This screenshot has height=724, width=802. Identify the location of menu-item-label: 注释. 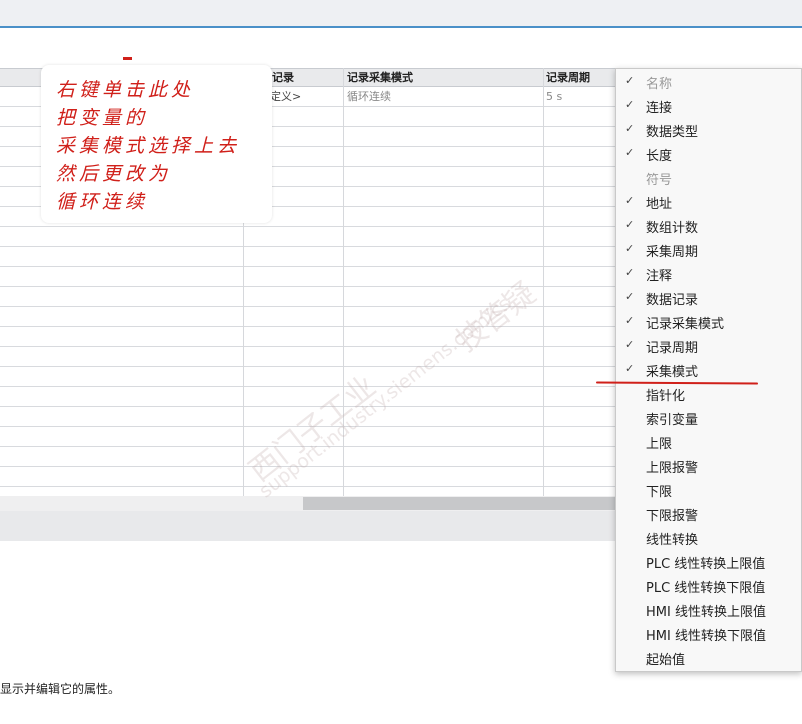
(659, 276).